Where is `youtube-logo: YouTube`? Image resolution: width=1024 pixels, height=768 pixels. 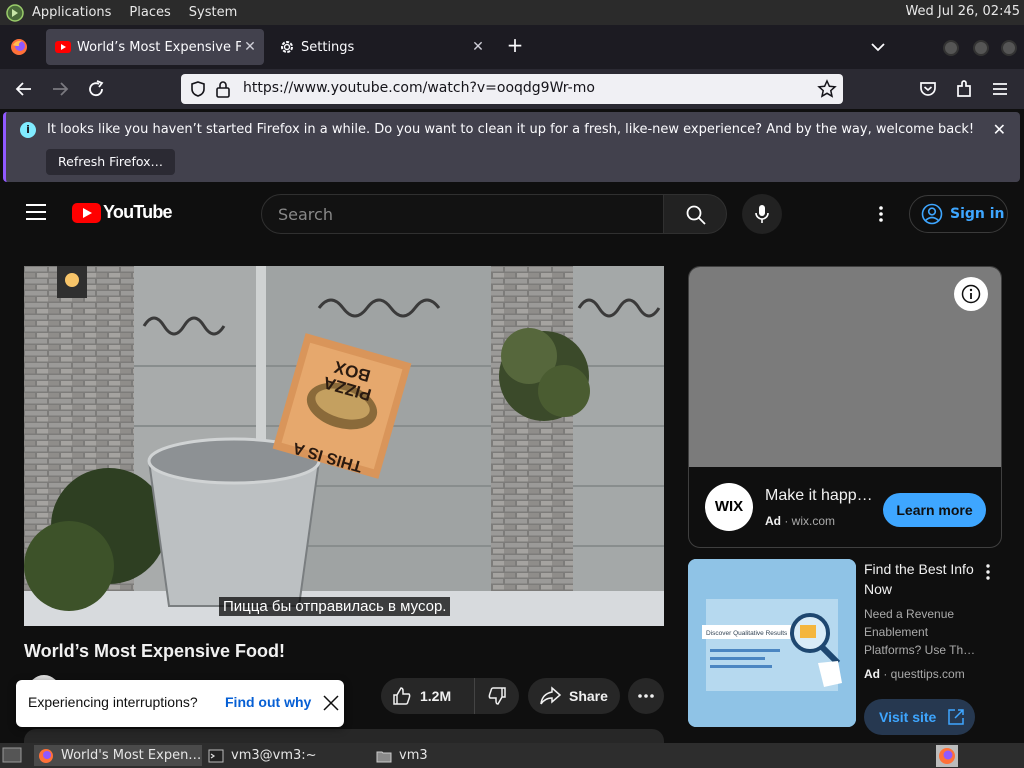
youtube-logo: YouTube is located at coordinates (122, 212).